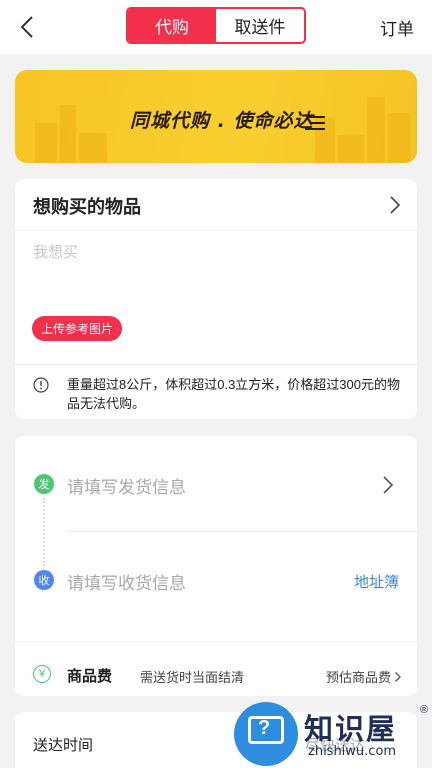 Image resolution: width=432 pixels, height=768 pixels. I want to click on banner-slogan: 同城代购 . 使命必达, so click(222, 121).